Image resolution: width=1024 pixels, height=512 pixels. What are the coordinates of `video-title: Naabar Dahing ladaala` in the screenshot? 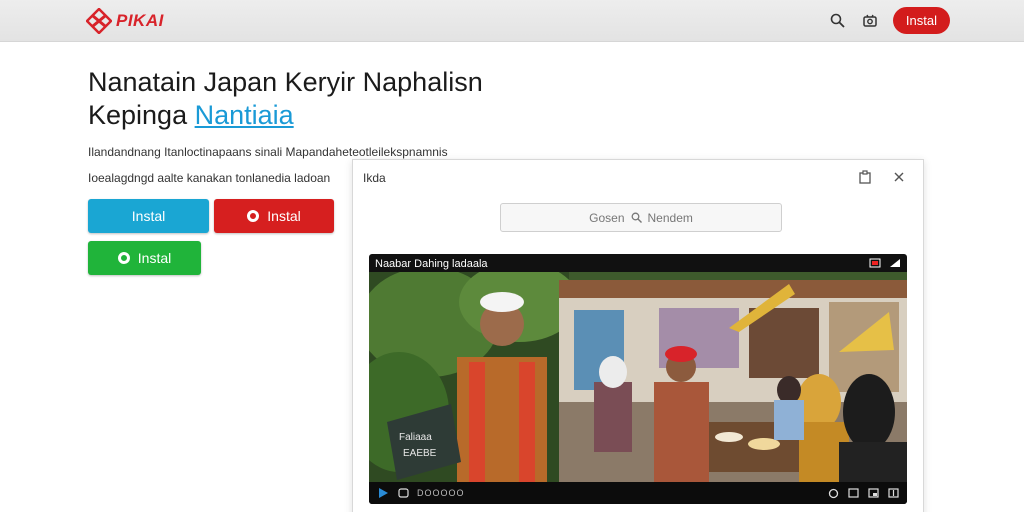 It's located at (431, 264).